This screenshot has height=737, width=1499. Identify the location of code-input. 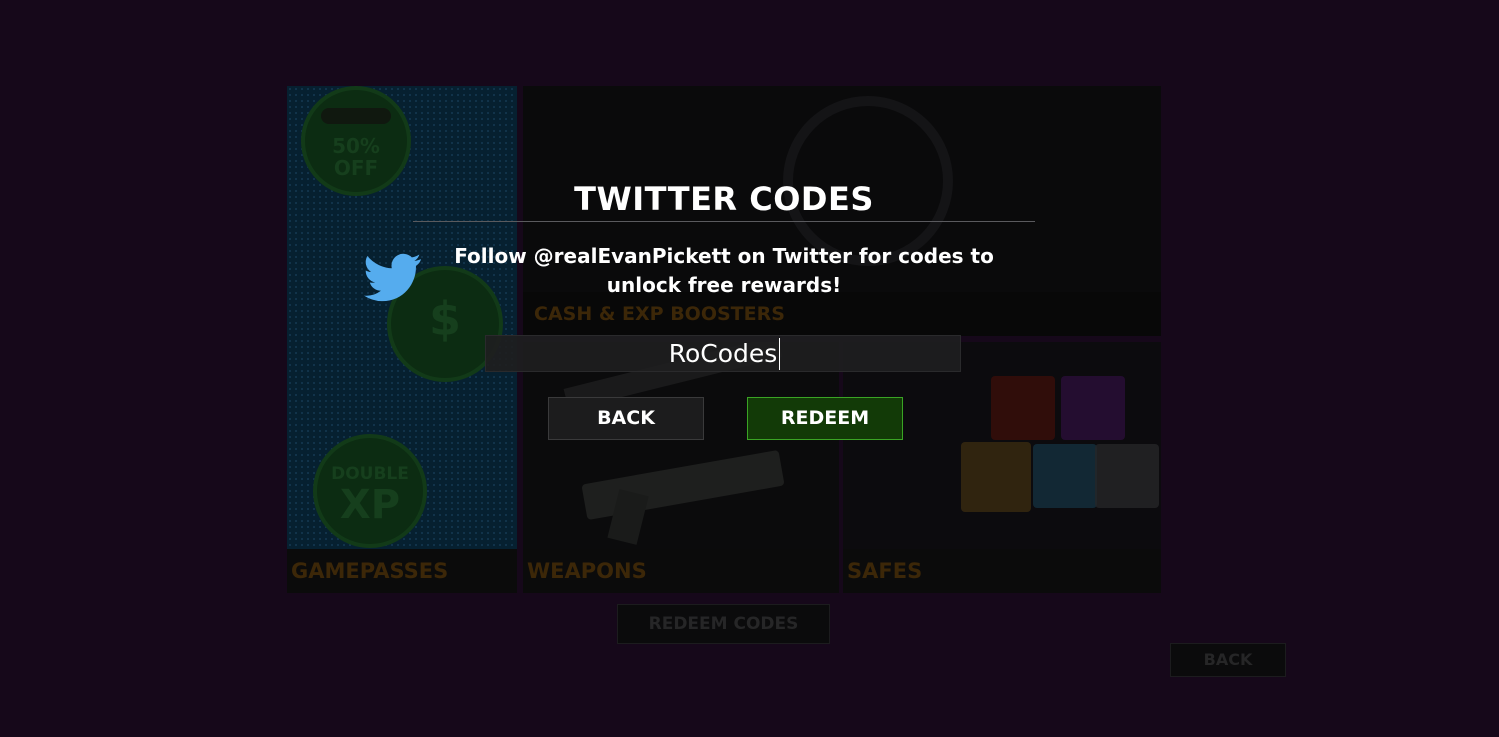
(723, 353).